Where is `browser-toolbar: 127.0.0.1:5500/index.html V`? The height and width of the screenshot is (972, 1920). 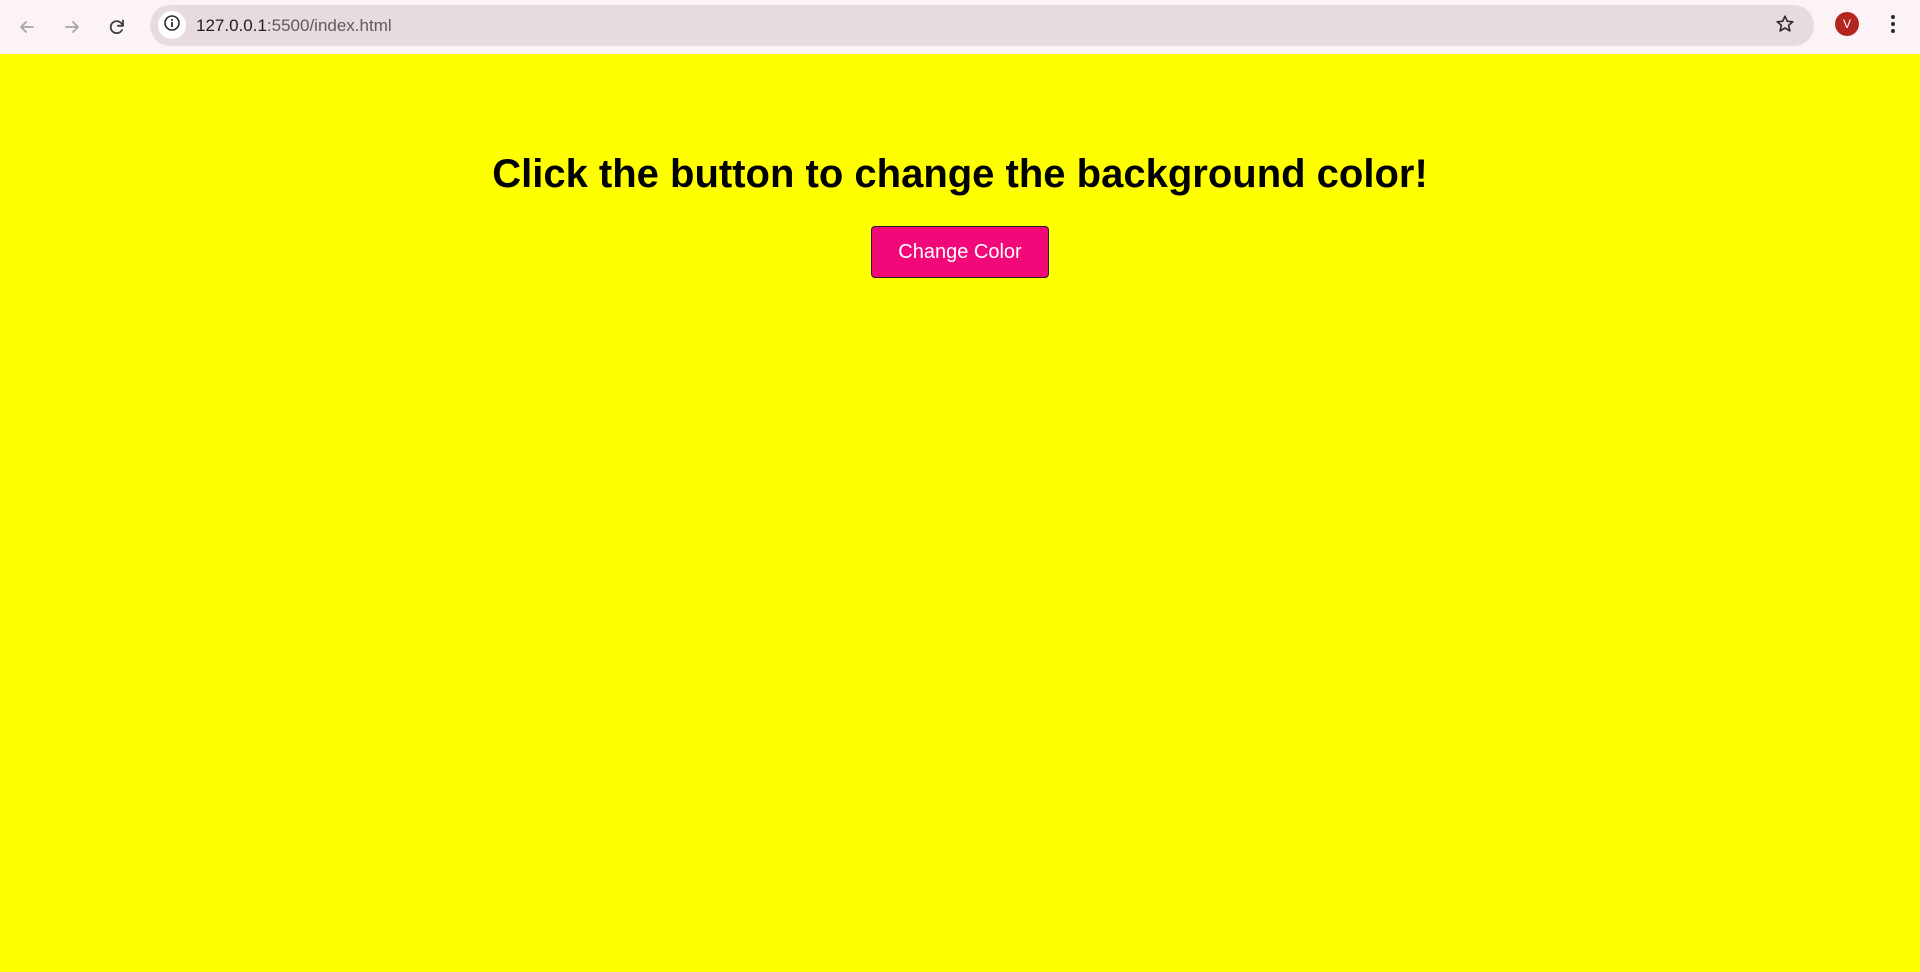 browser-toolbar: 127.0.0.1:5500/index.html V is located at coordinates (960, 27).